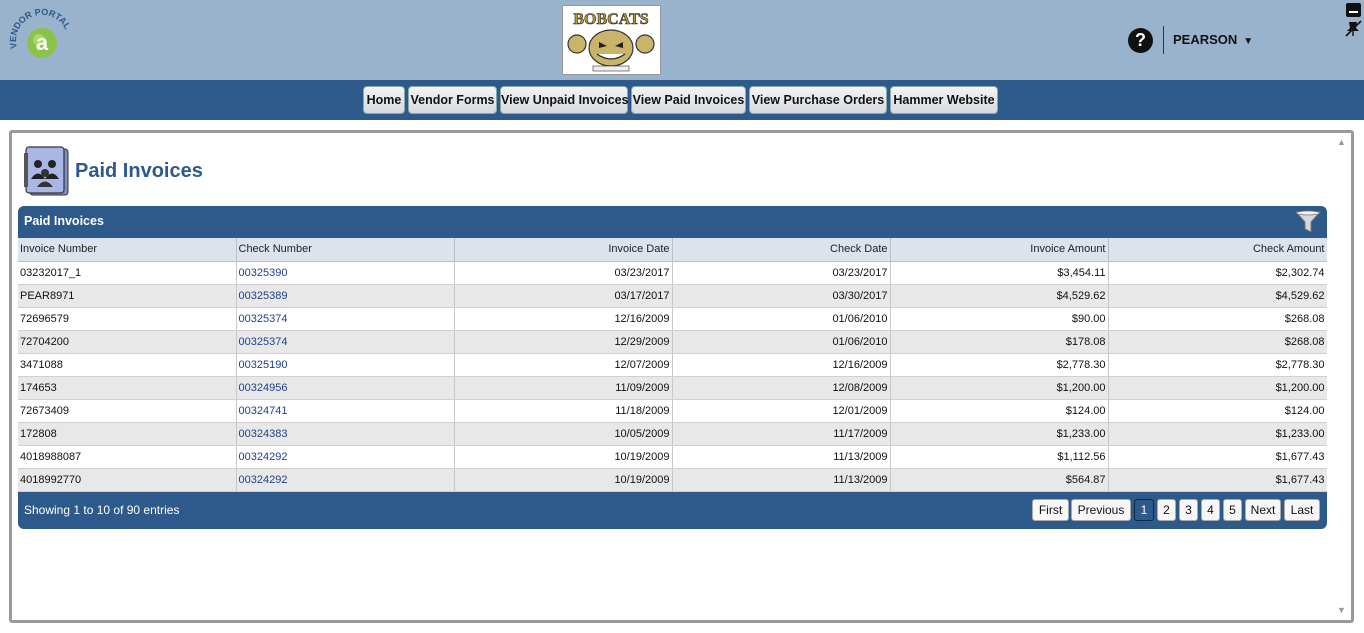 The height and width of the screenshot is (633, 1364). I want to click on column-header-check-date: Check Date, so click(781, 250).